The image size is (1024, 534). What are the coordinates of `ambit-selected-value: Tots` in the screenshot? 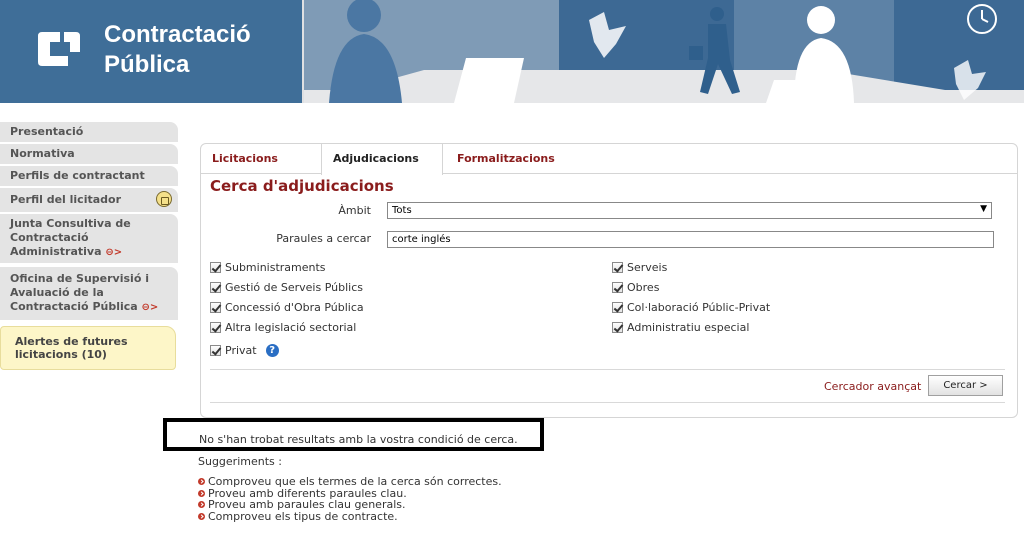 It's located at (402, 210).